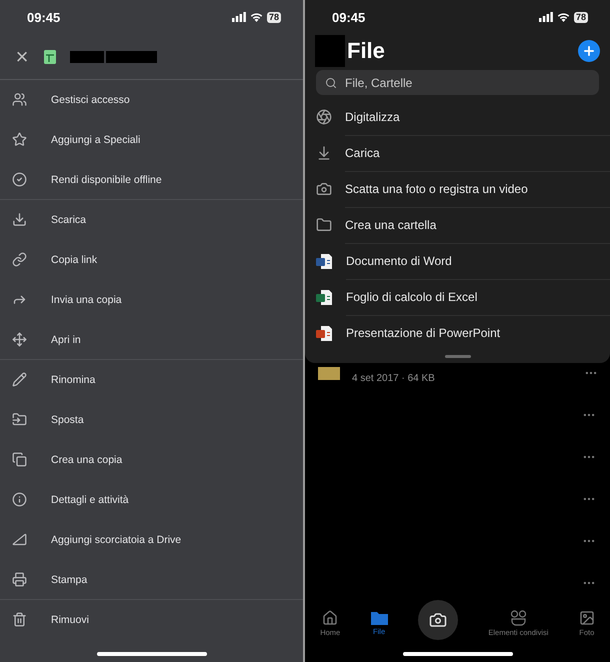  Describe the element at coordinates (19, 499) in the screenshot. I see `info-icon` at that location.